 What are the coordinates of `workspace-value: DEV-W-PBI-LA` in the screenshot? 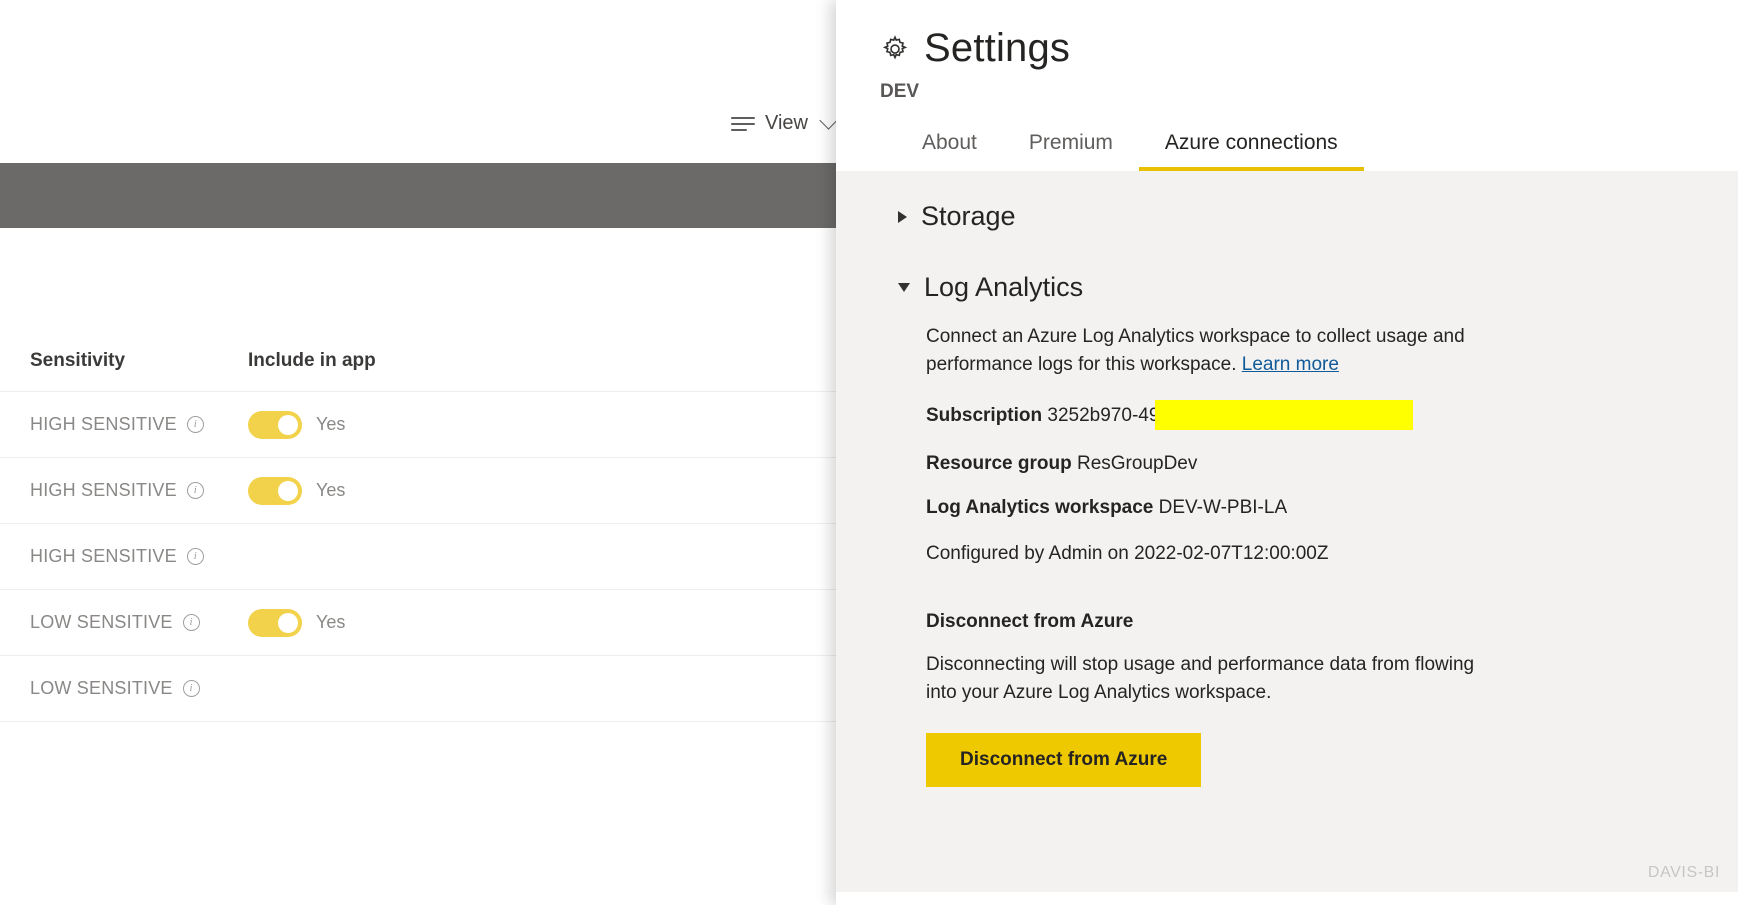 It's located at (1223, 507).